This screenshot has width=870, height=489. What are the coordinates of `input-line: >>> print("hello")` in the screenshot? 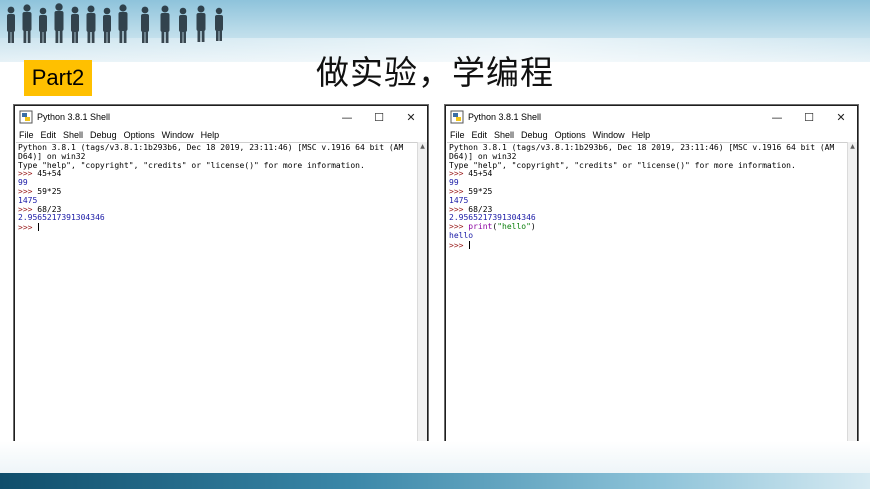 It's located at (648, 227).